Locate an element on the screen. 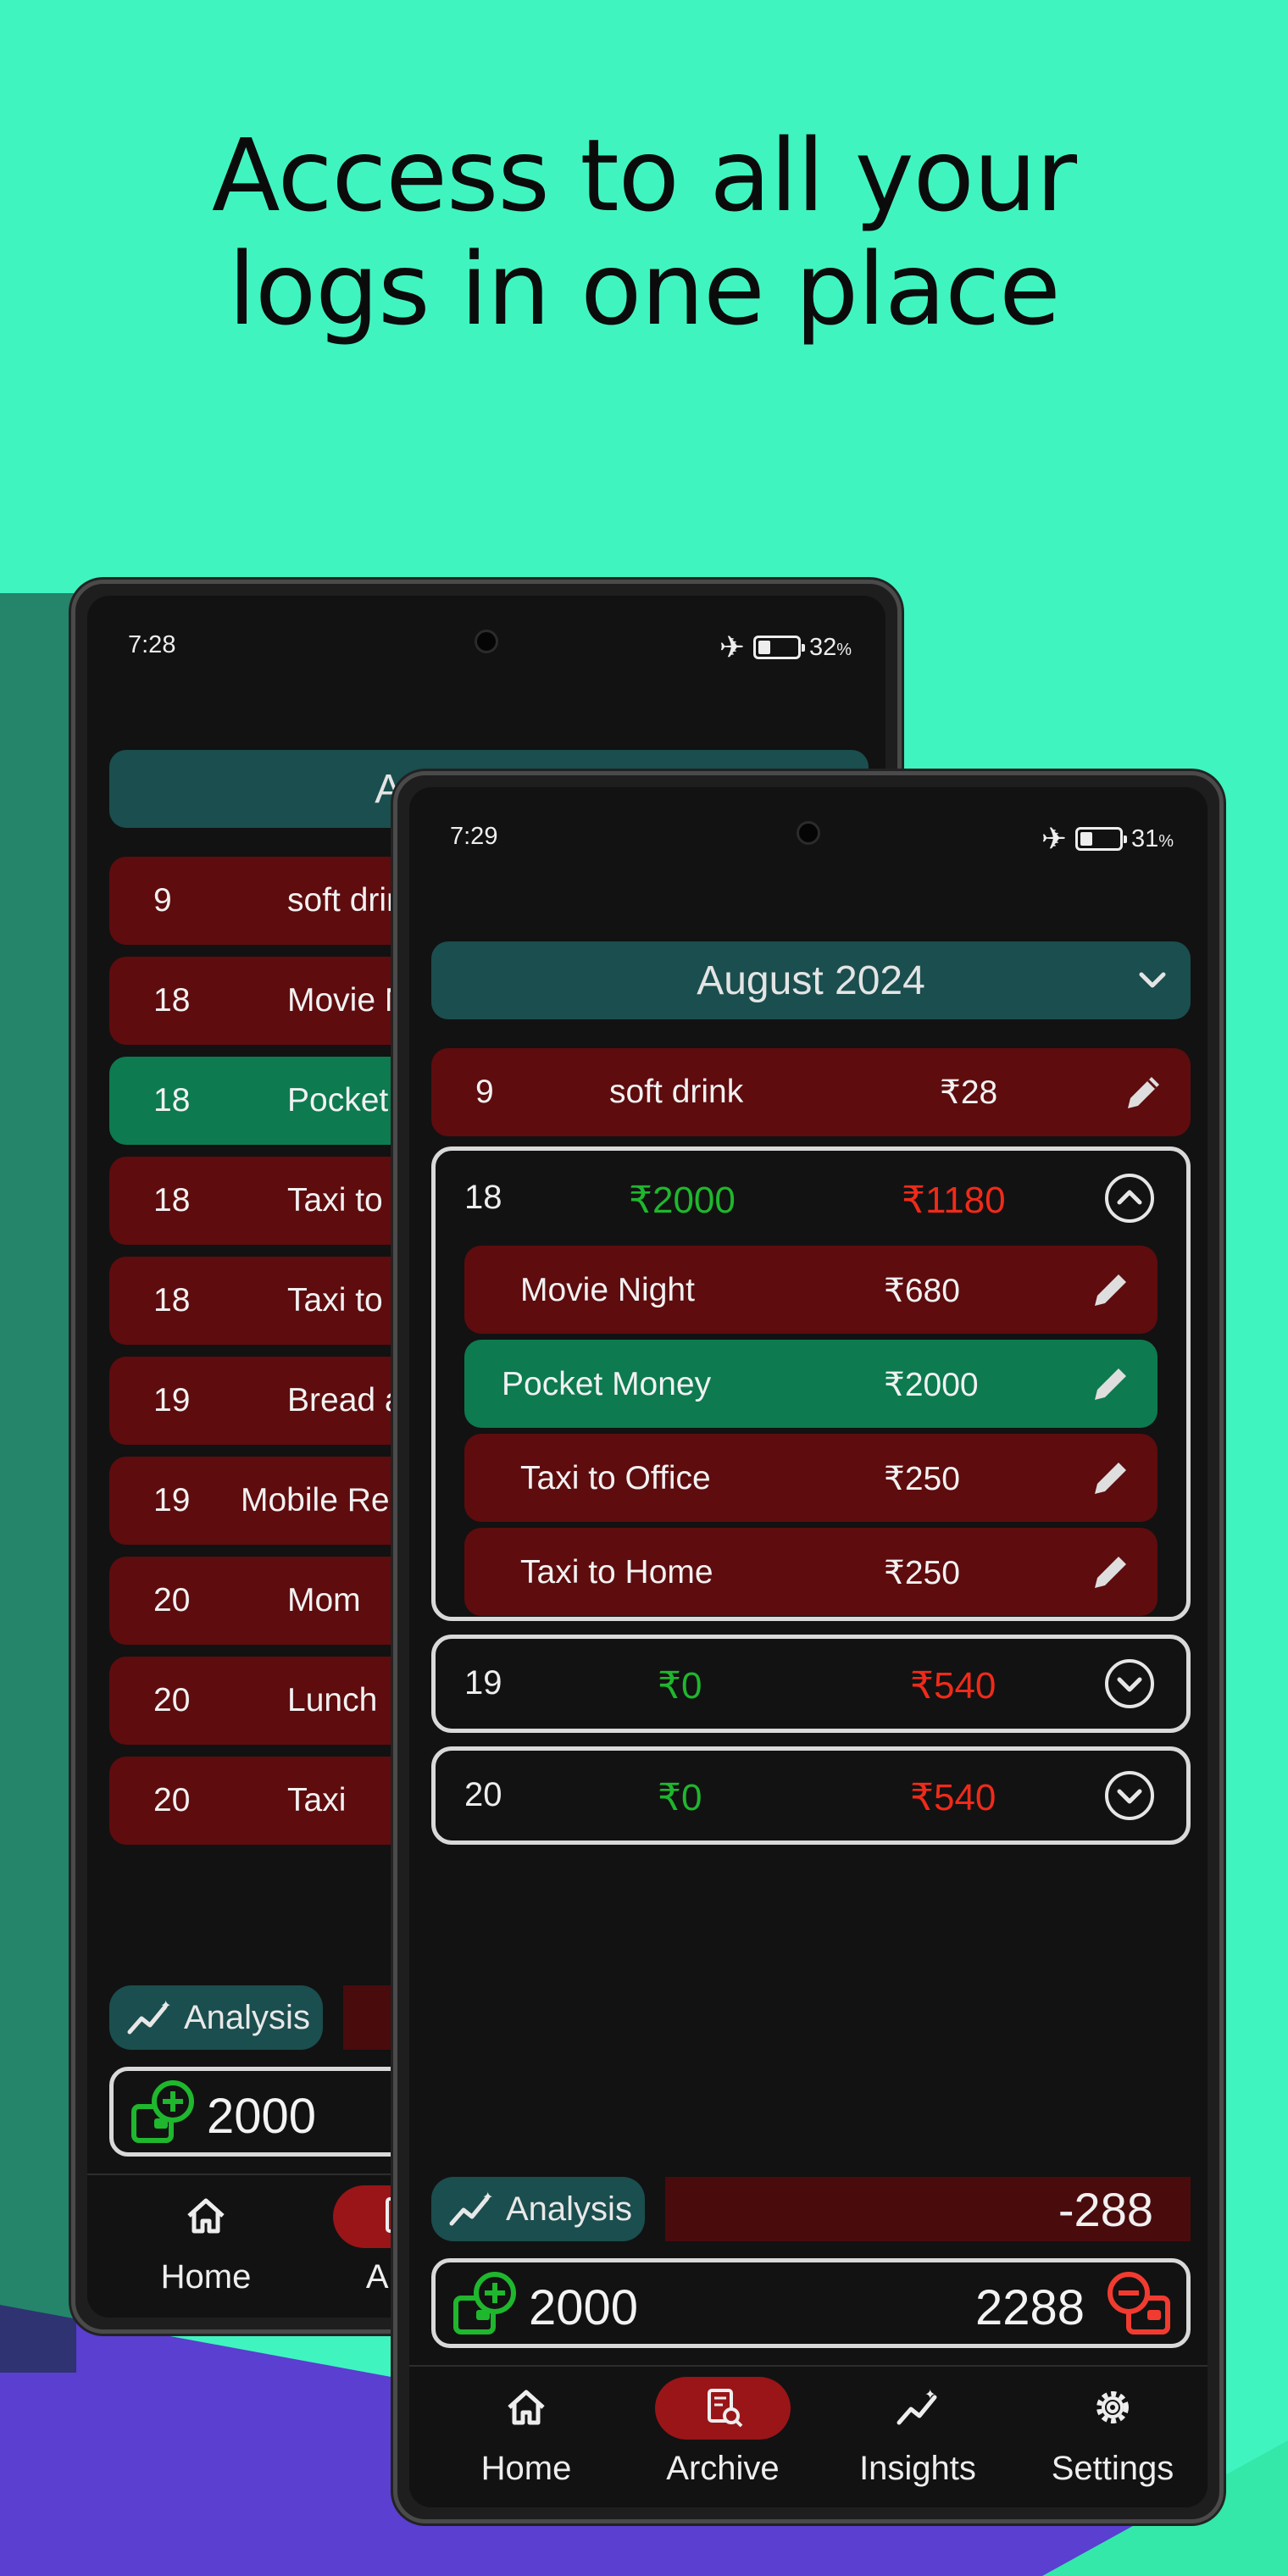  month-label: August 2024 is located at coordinates (811, 980).